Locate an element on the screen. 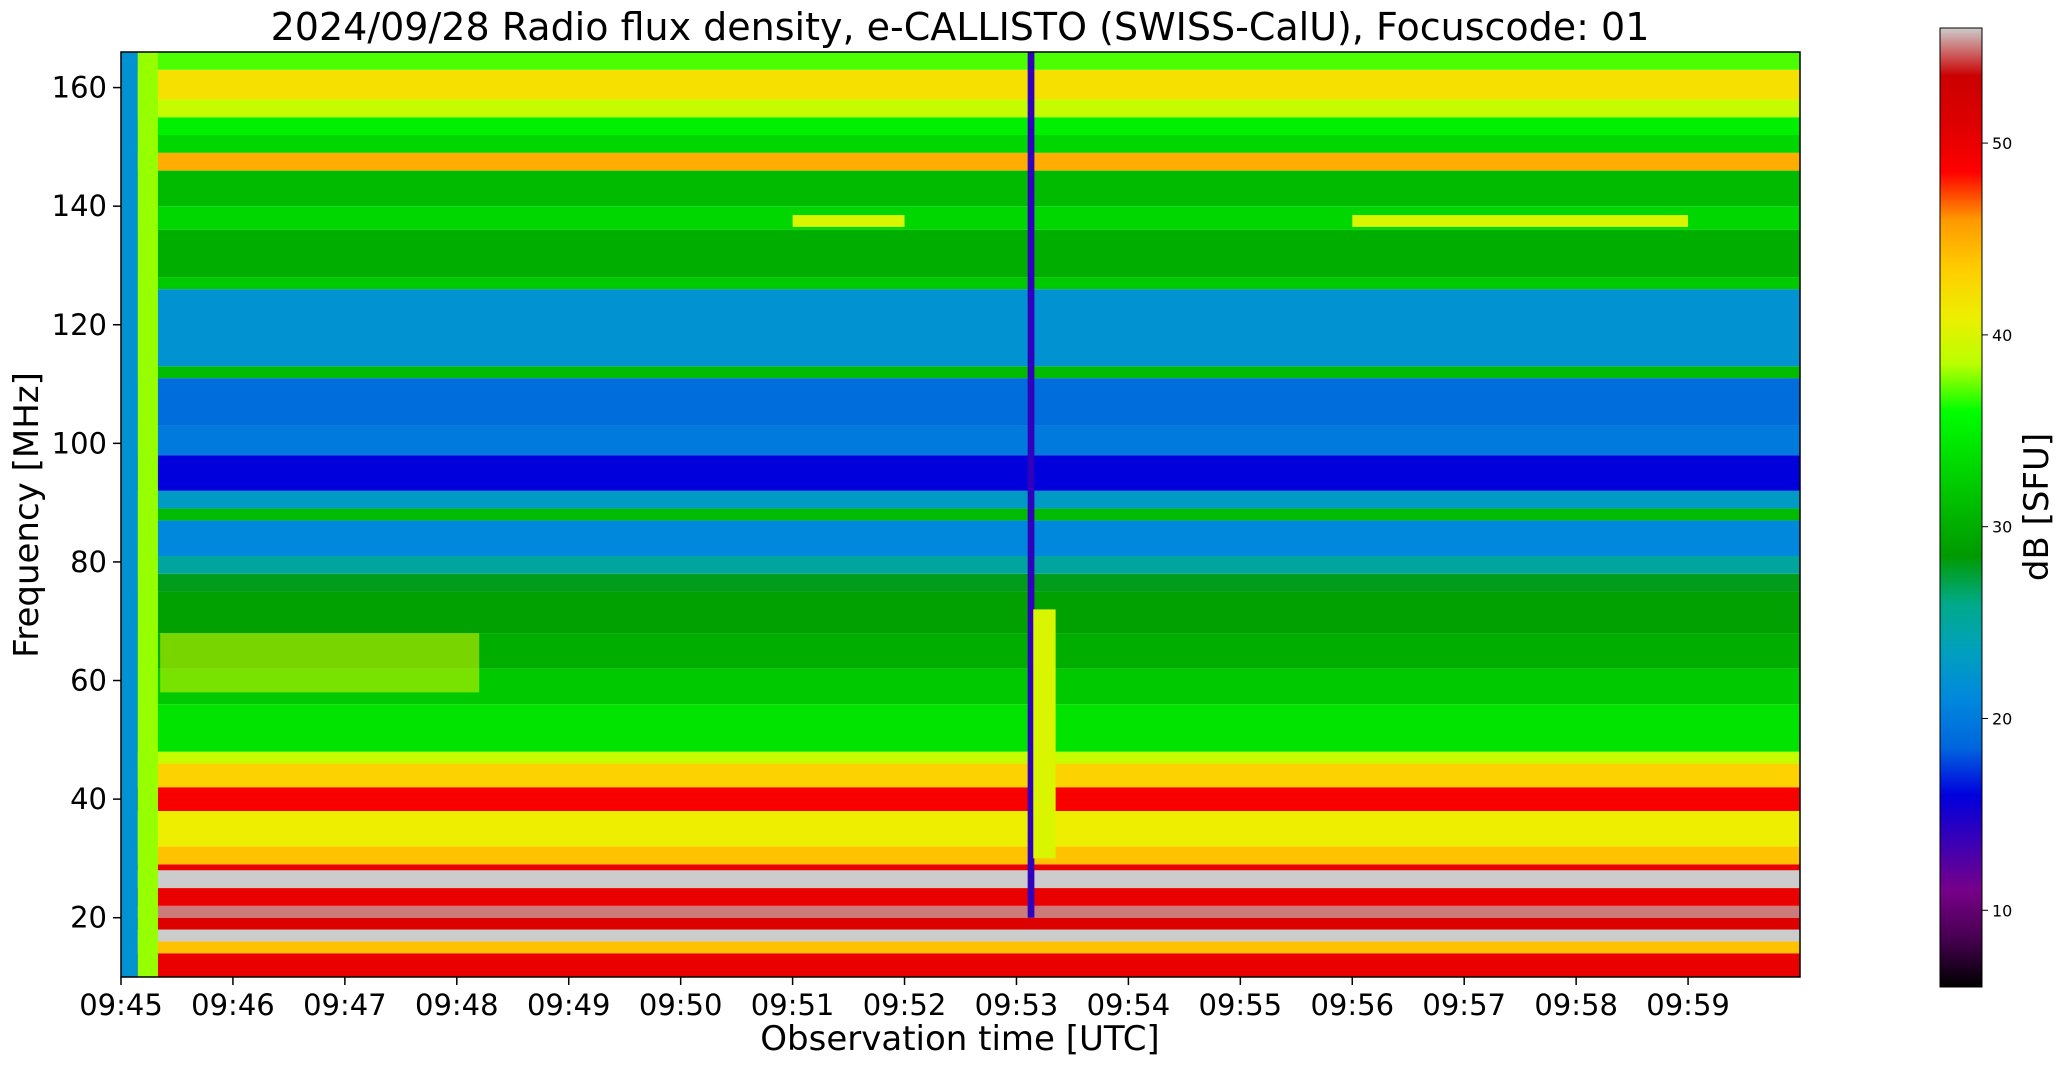 The width and height of the screenshot is (2062, 1067). x-tick-label: 09:50 is located at coordinates (681, 1005).